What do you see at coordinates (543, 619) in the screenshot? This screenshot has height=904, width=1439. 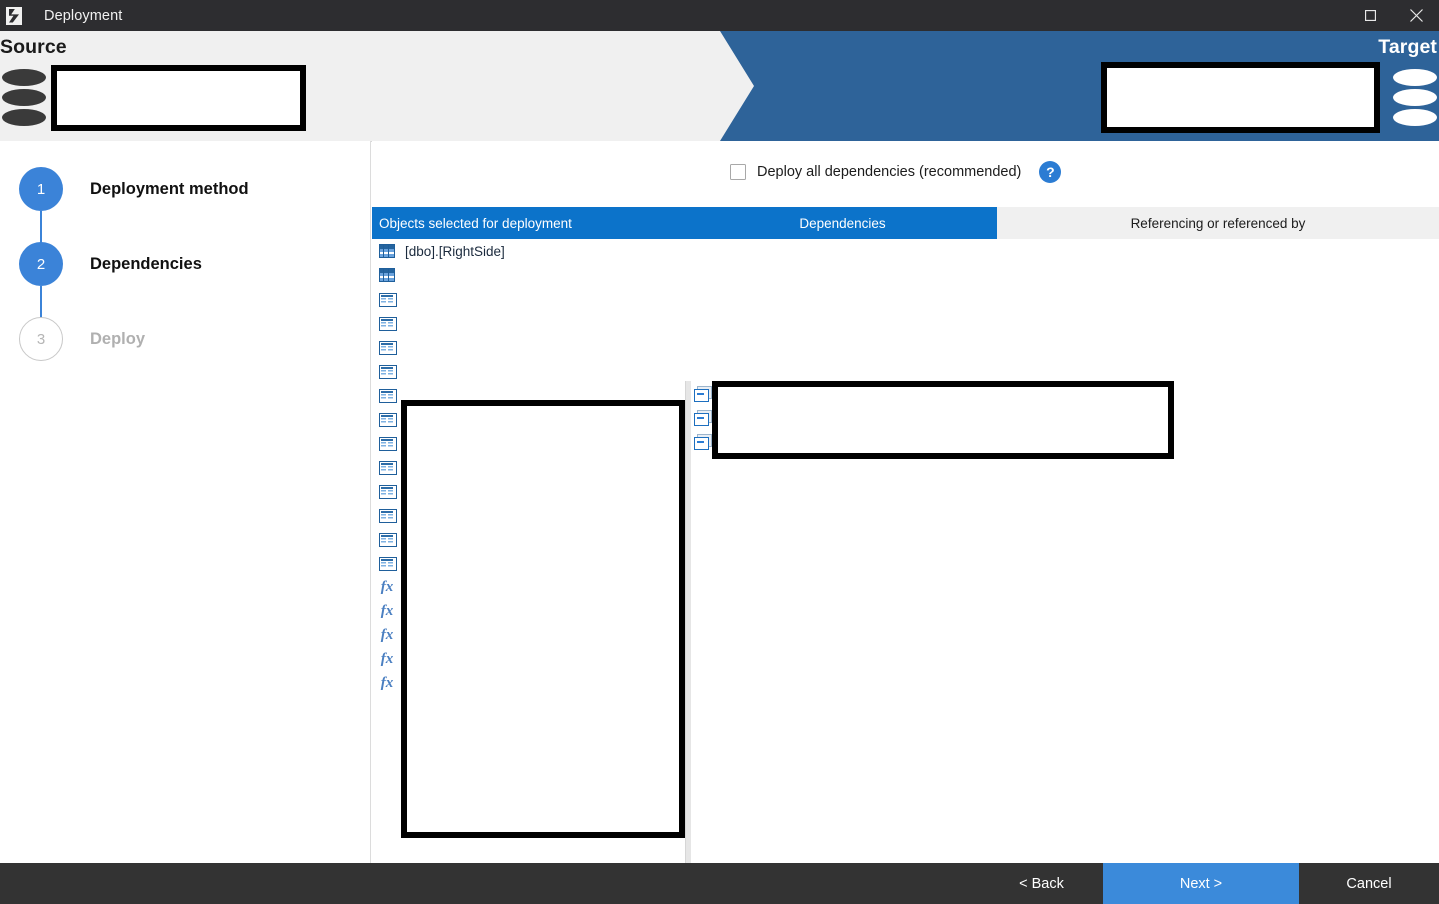 I see `objects-list-redaction` at bounding box center [543, 619].